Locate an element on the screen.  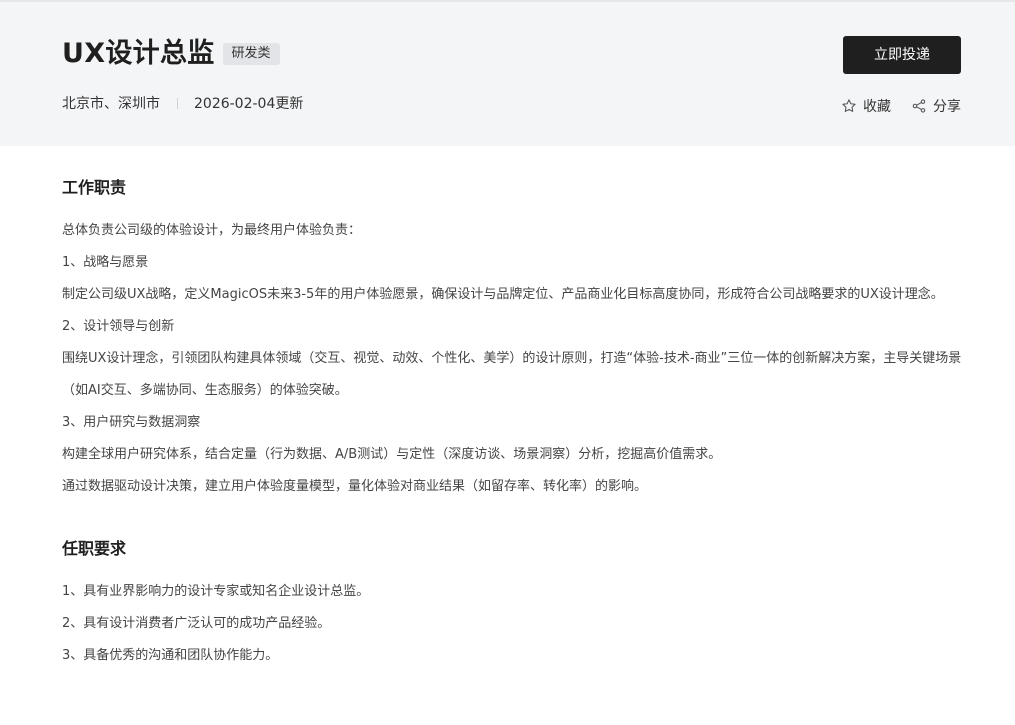
job-updated-date: 2026-02-04更新 is located at coordinates (249, 104).